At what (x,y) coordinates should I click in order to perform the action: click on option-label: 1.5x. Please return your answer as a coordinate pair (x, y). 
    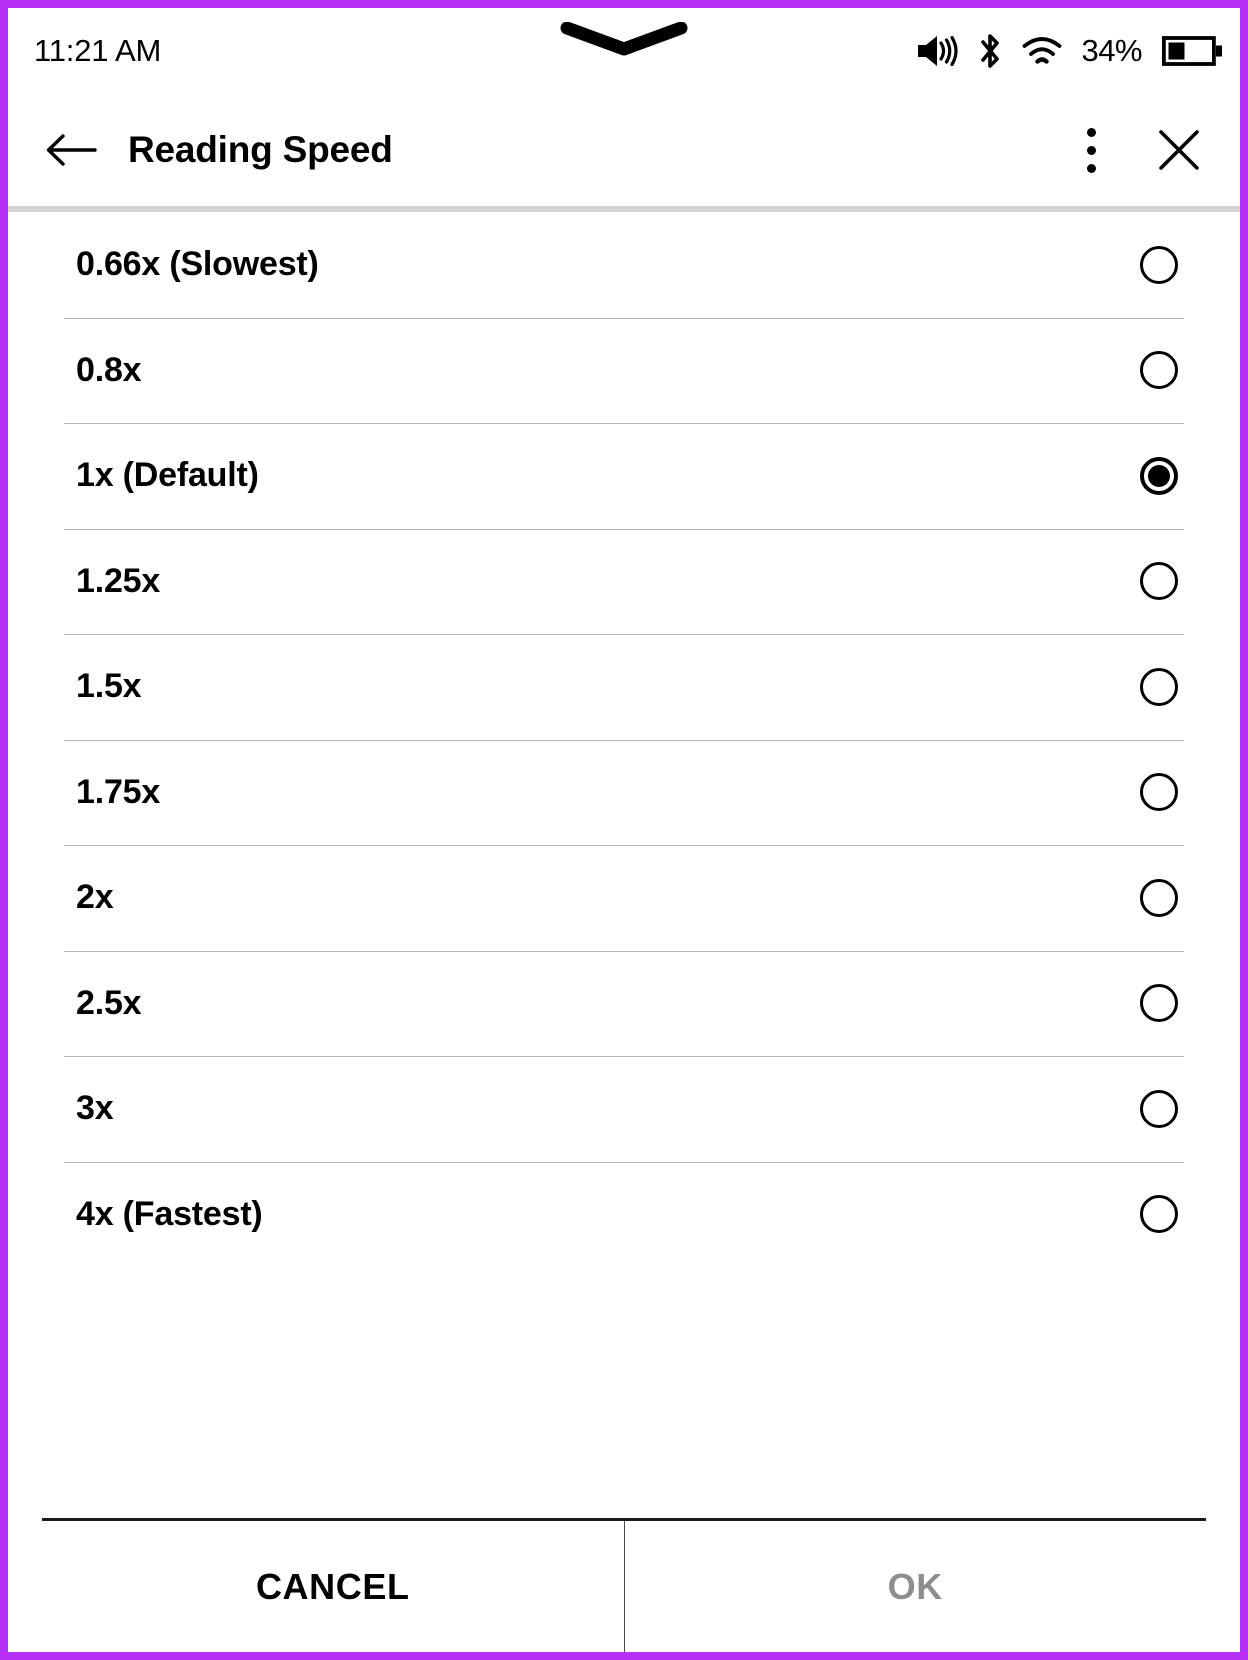
    Looking at the image, I should click on (109, 686).